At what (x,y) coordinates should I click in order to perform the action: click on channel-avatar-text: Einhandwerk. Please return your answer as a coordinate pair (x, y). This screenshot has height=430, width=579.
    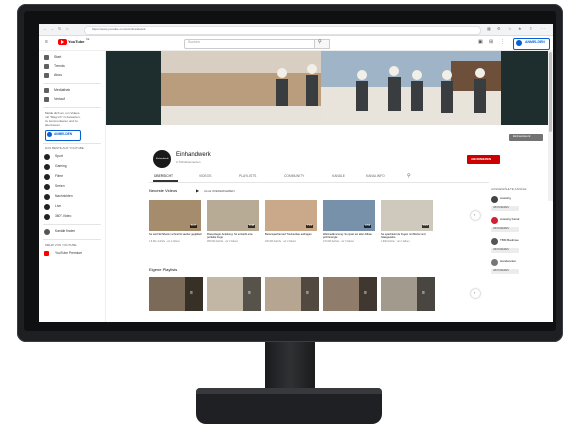
    Looking at the image, I should click on (162, 159).